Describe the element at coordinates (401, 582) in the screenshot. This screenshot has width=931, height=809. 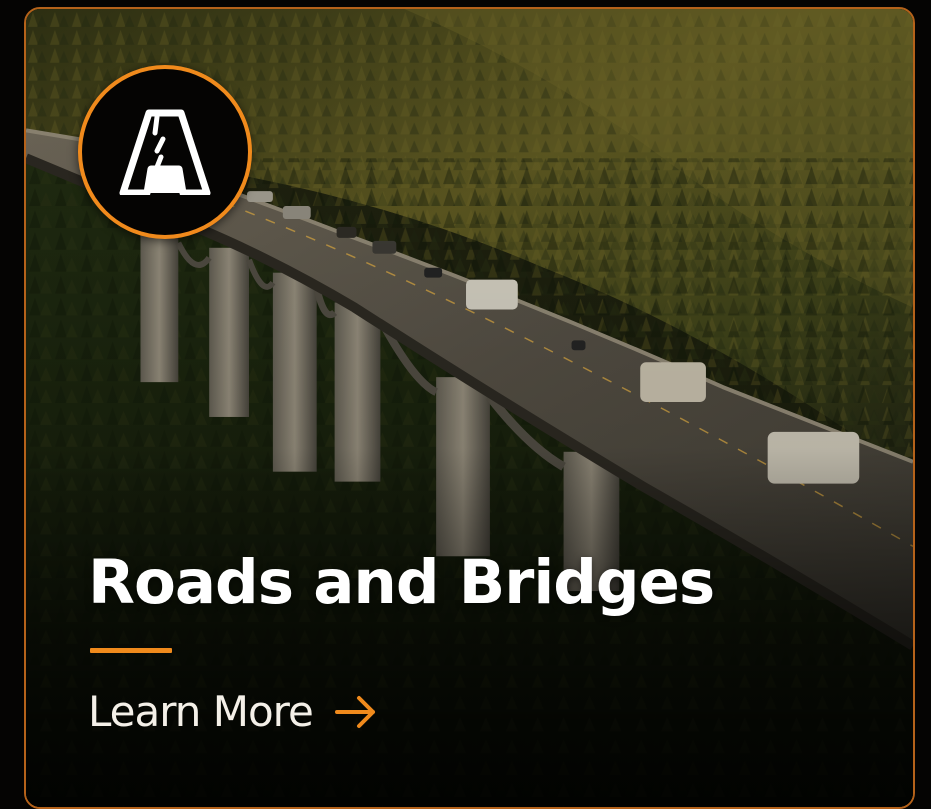
I see `card-title: Roads and Bridges` at that location.